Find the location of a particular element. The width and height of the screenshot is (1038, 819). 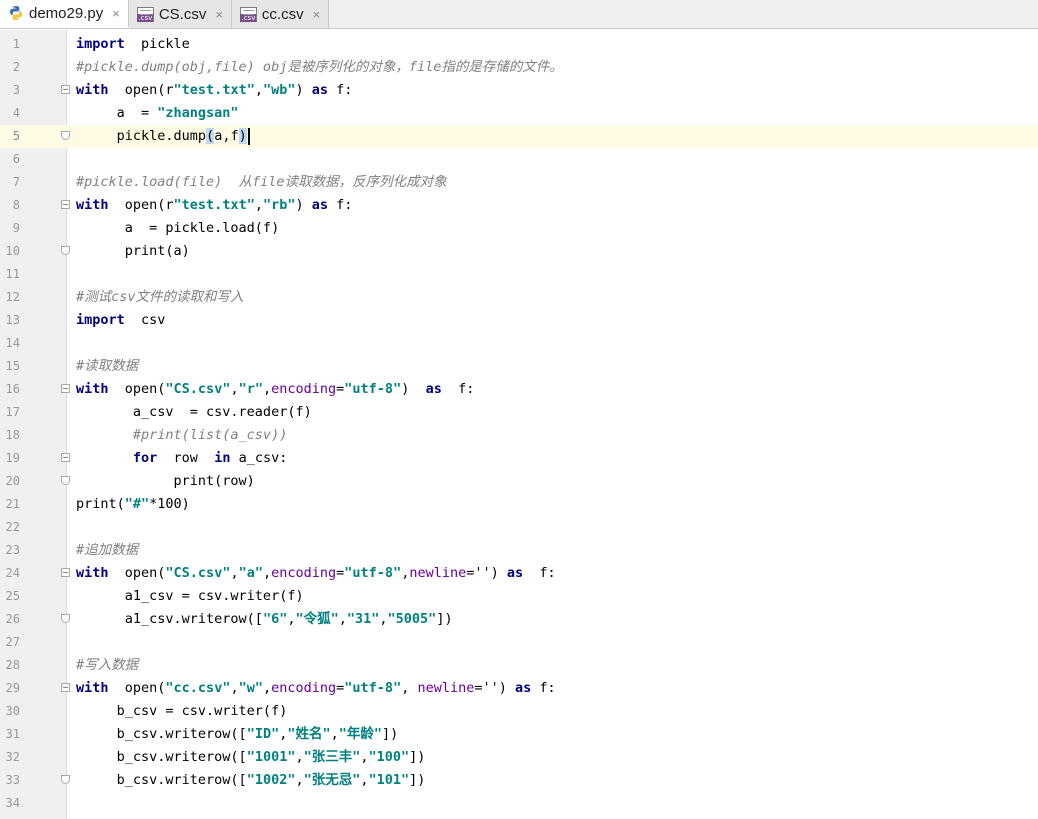

code-token: print(row) is located at coordinates (165, 481).